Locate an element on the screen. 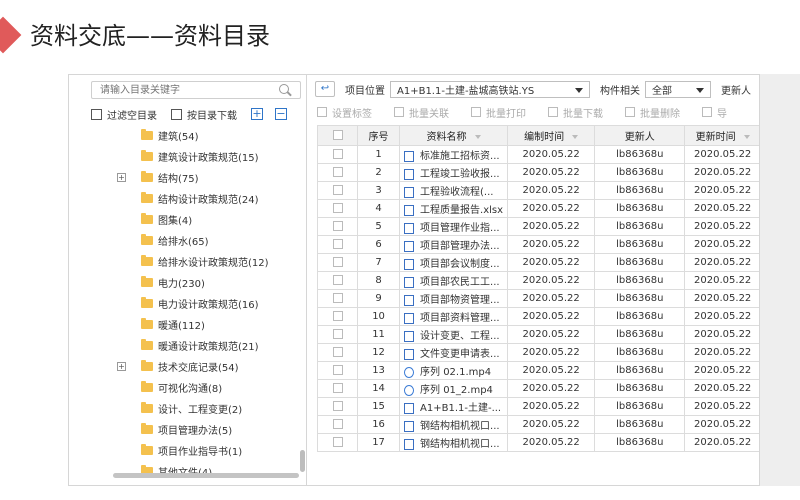  location-select: A1+B1.1-土建-盐城高铁站.YS is located at coordinates (490, 89).